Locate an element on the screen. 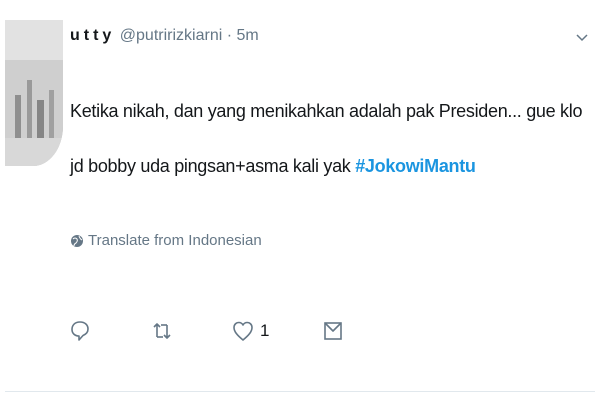 The image size is (600, 400). user-handle: @putririzkiarni is located at coordinates (171, 35).